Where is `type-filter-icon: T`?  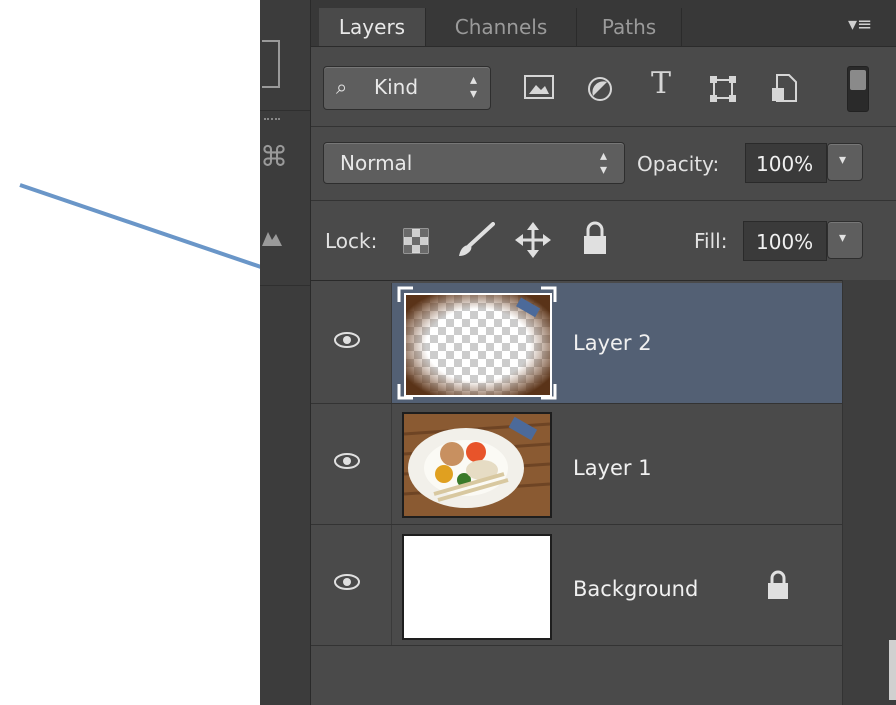 type-filter-icon: T is located at coordinates (661, 86).